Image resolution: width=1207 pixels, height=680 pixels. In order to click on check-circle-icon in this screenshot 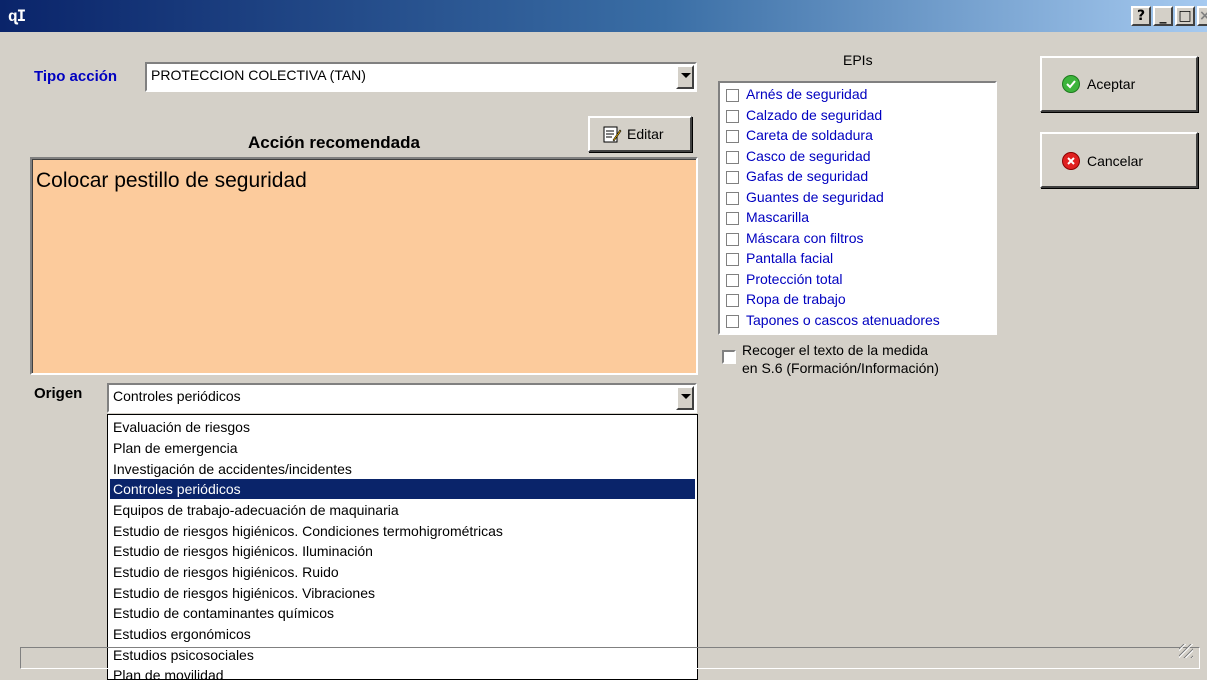, I will do `click(1071, 84)`.